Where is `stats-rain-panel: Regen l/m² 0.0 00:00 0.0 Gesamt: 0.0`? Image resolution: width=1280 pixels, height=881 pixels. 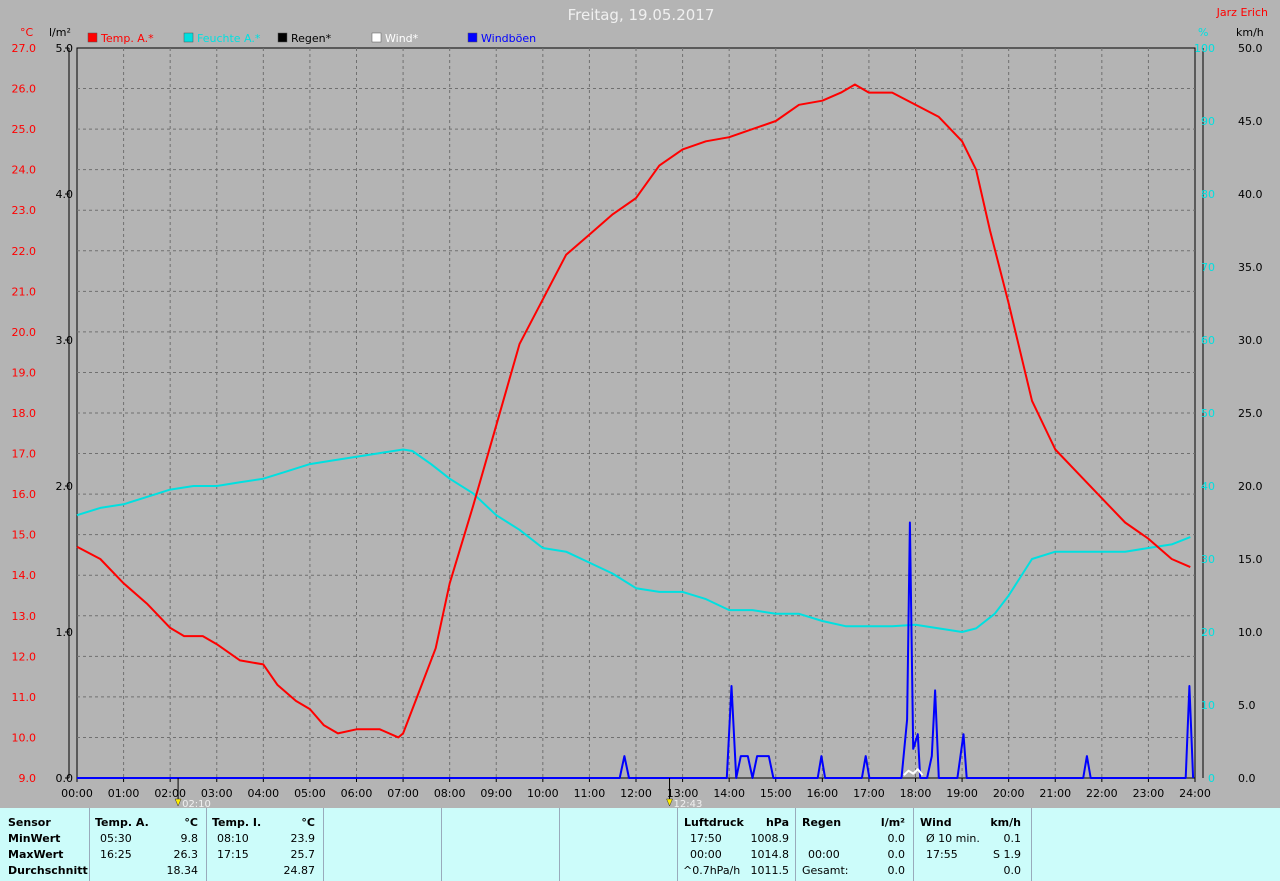 stats-rain-panel: Regen l/m² 0.0 00:00 0.0 Gesamt: 0.0 is located at coordinates (855, 844).